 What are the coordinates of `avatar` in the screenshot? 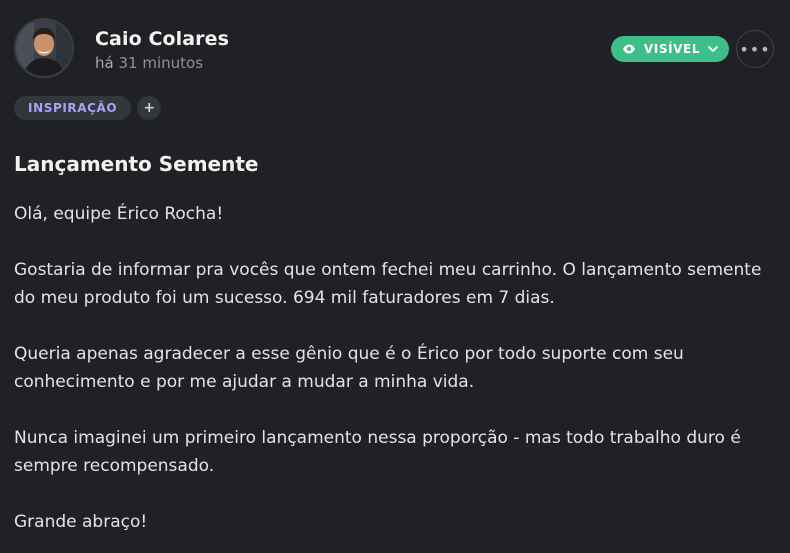 It's located at (44, 48).